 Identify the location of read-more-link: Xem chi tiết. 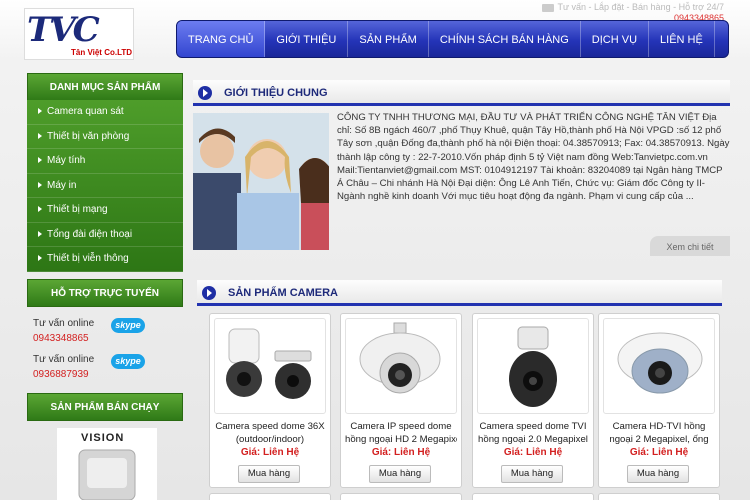
(690, 246).